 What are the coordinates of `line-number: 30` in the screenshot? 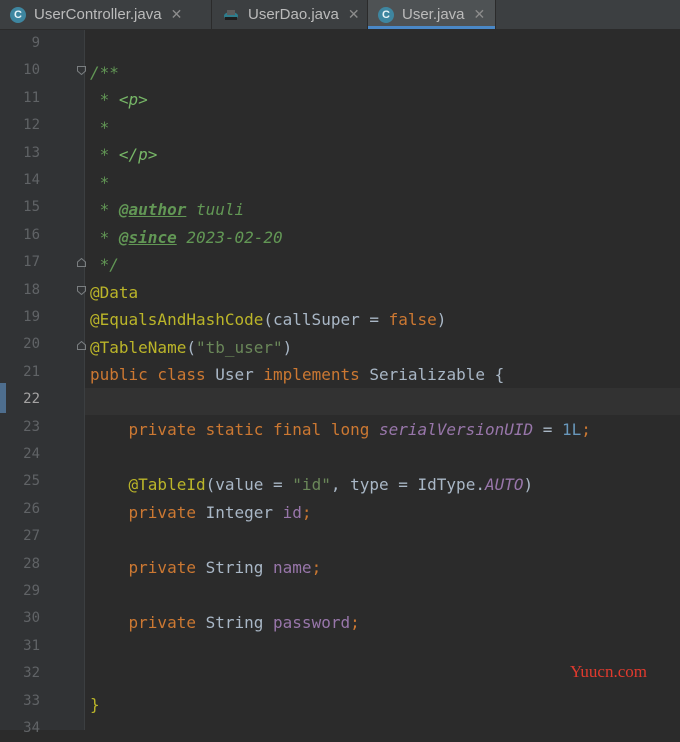 It's located at (31, 618).